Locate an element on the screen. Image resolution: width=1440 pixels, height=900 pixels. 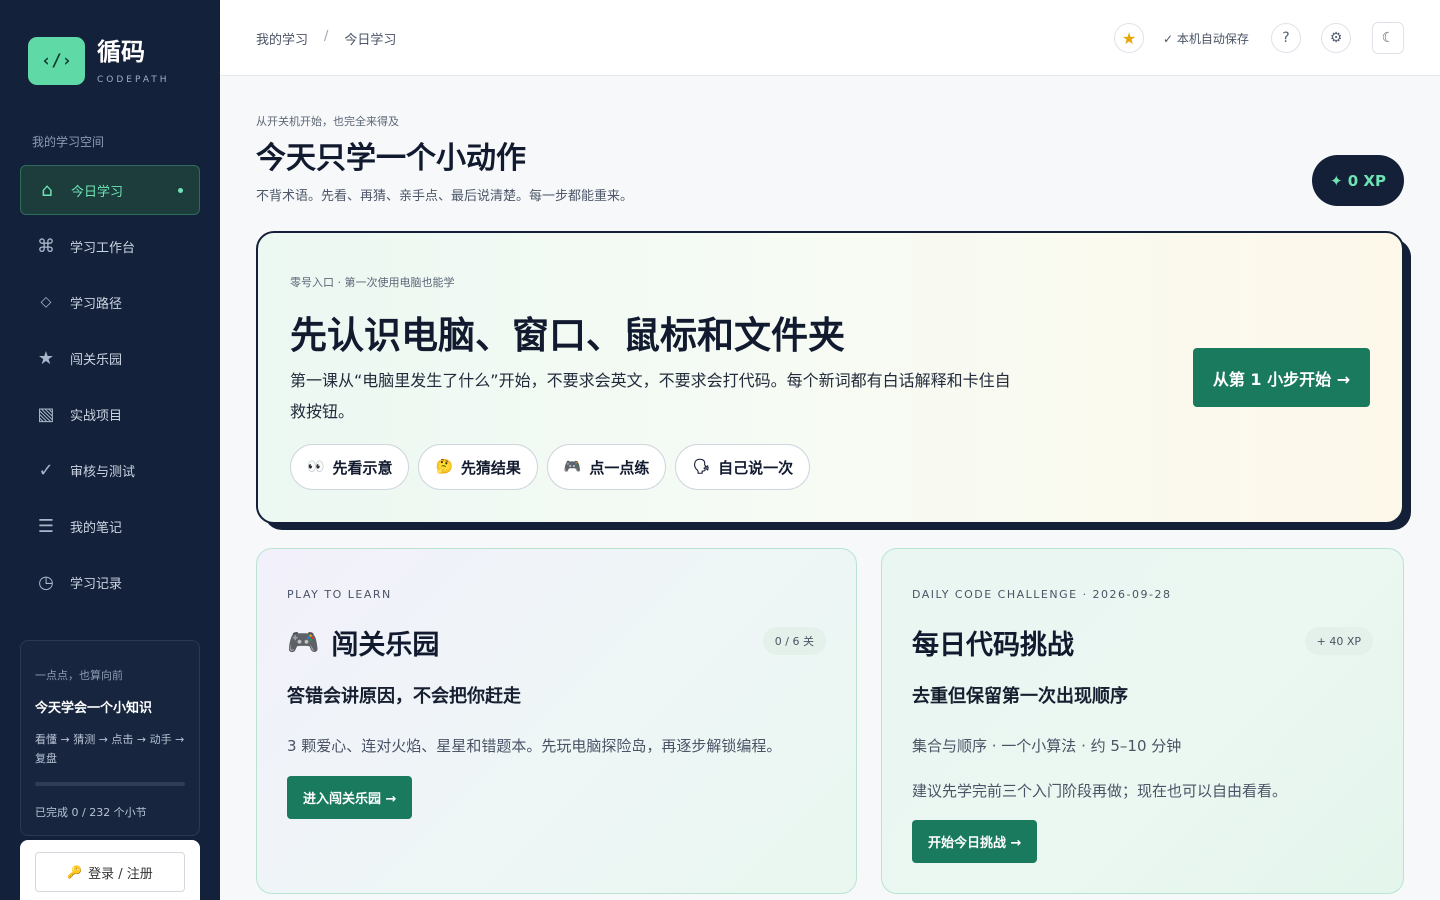
check-icon: ✓ is located at coordinates (46, 470).